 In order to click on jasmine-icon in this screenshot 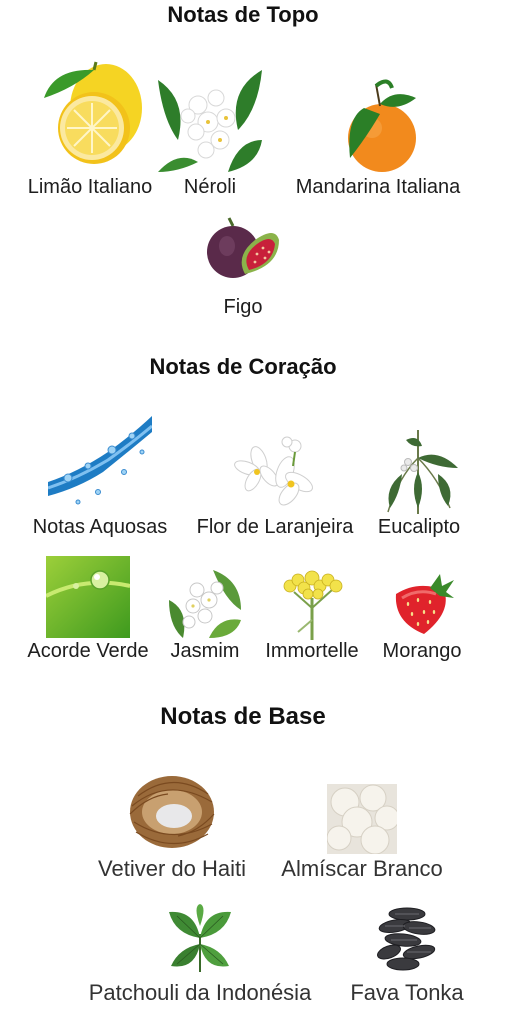, I will do `click(205, 604)`.